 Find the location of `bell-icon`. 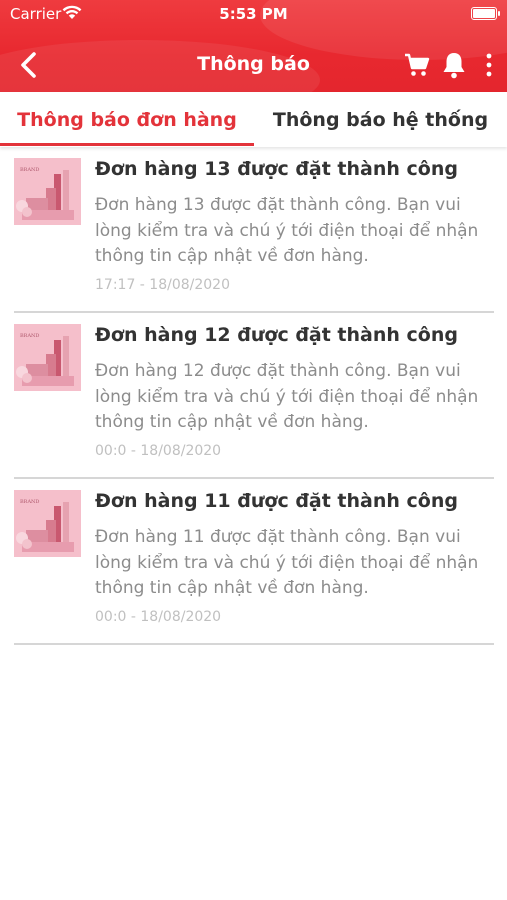

bell-icon is located at coordinates (454, 65).